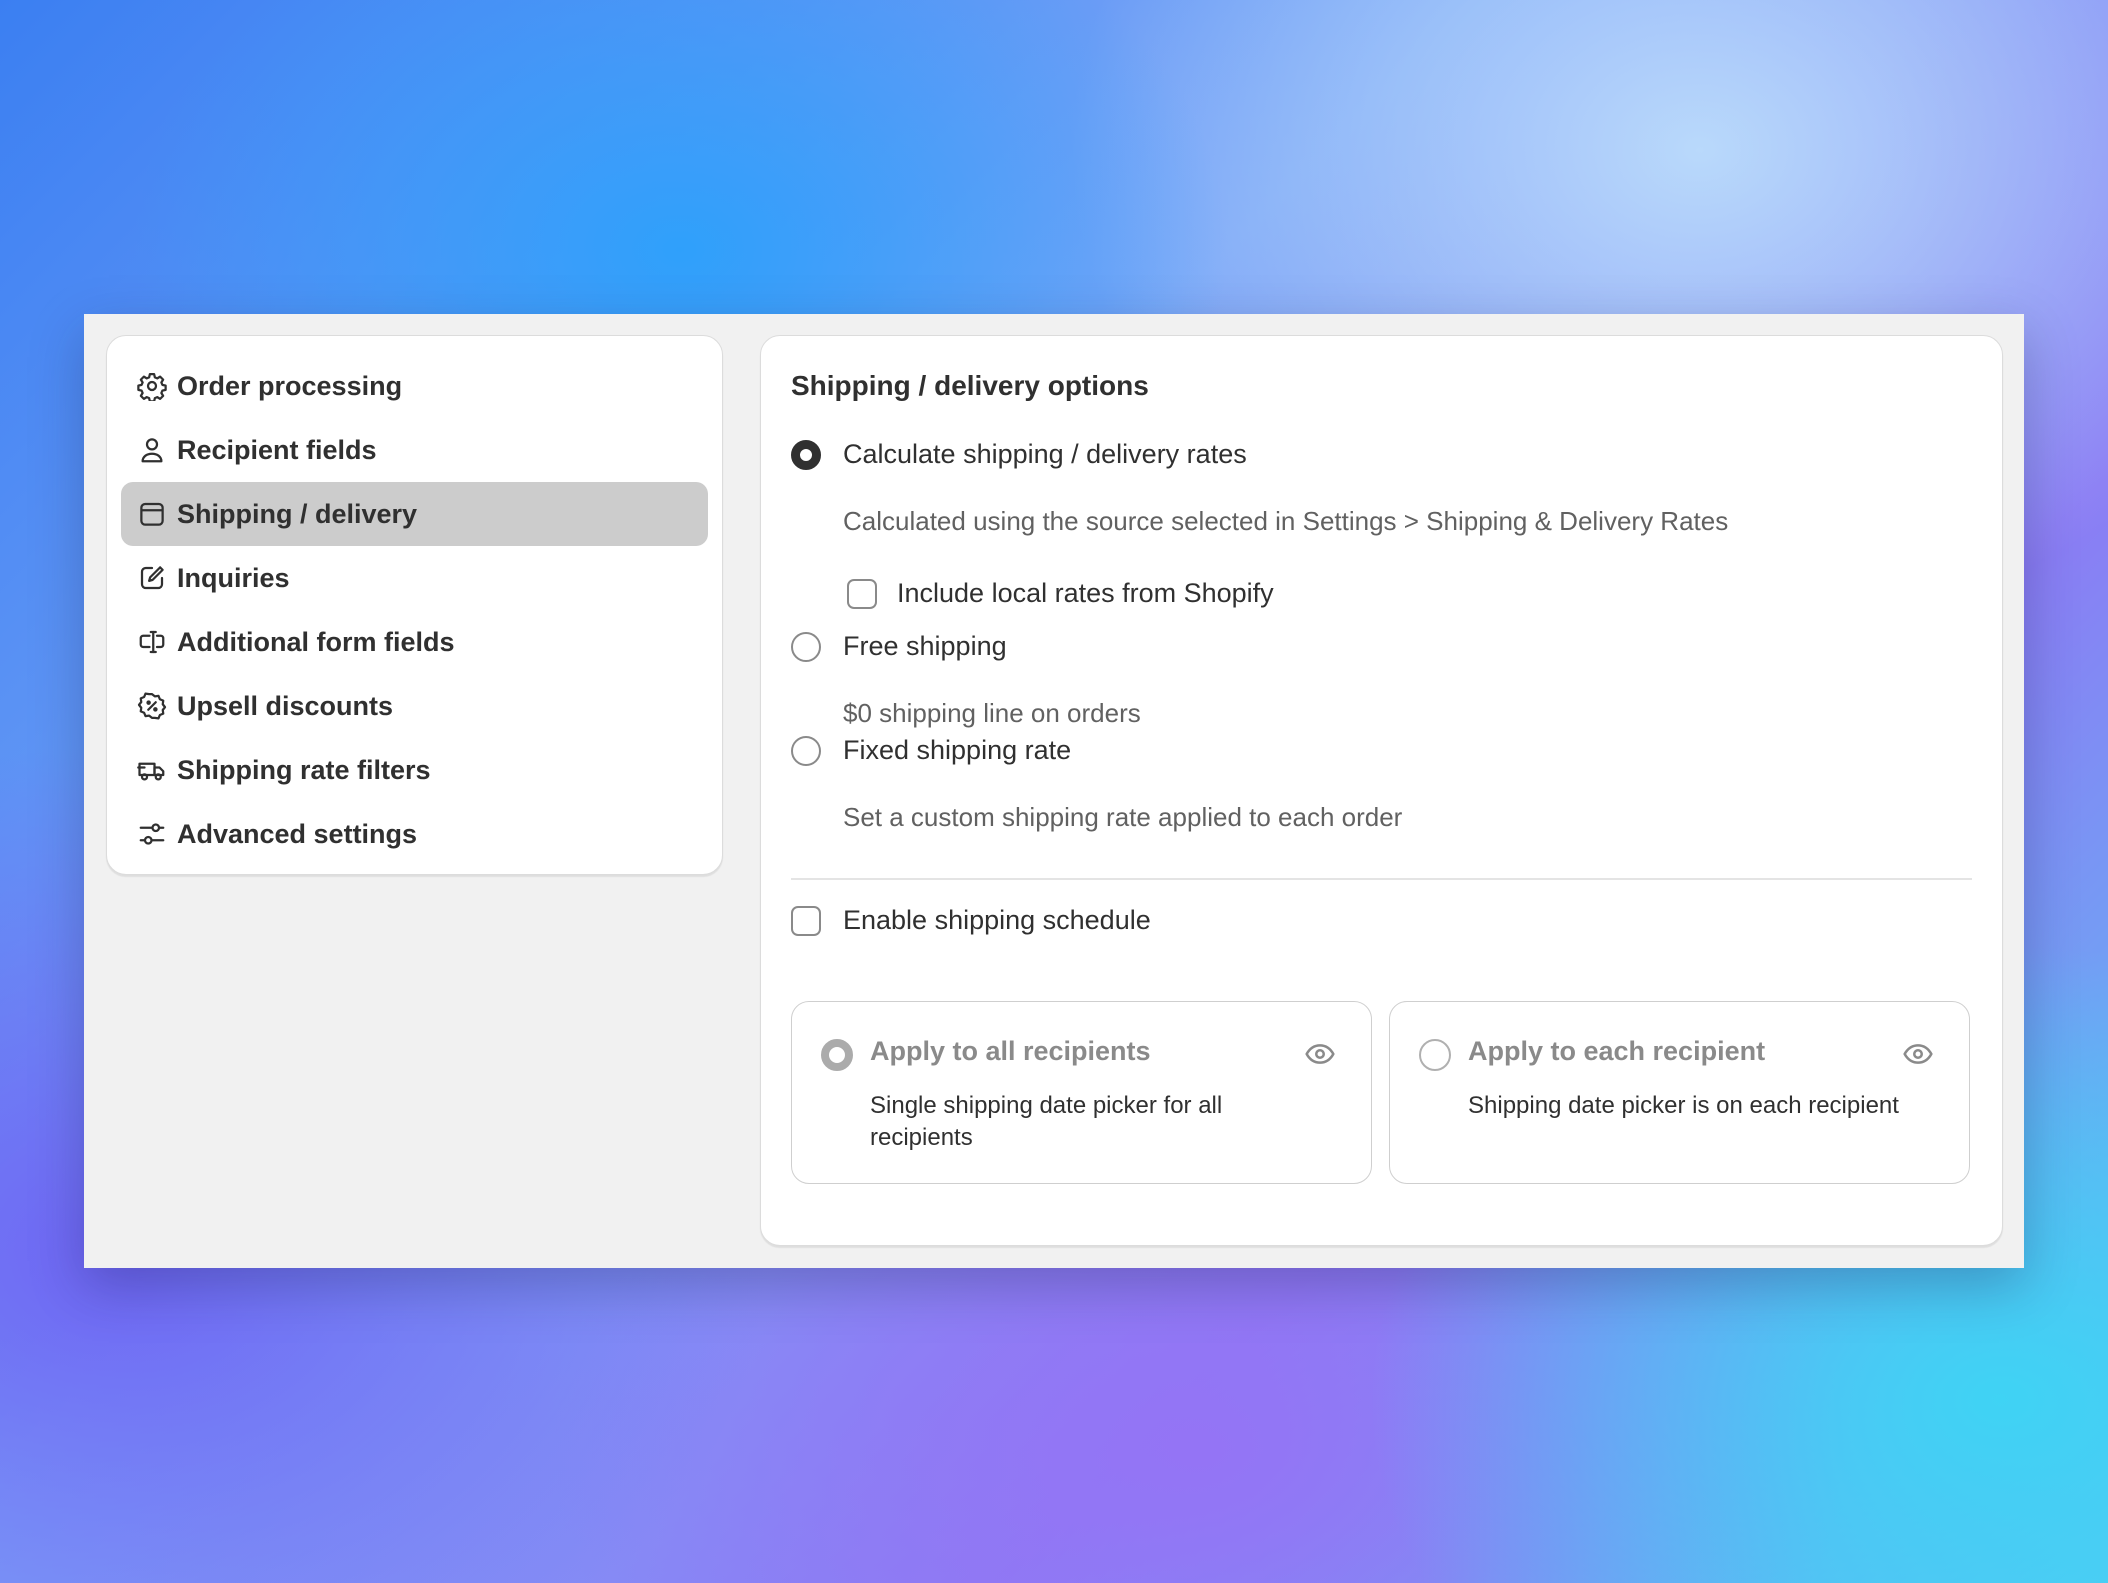  What do you see at coordinates (152, 514) in the screenshot?
I see `calendar-icon` at bounding box center [152, 514].